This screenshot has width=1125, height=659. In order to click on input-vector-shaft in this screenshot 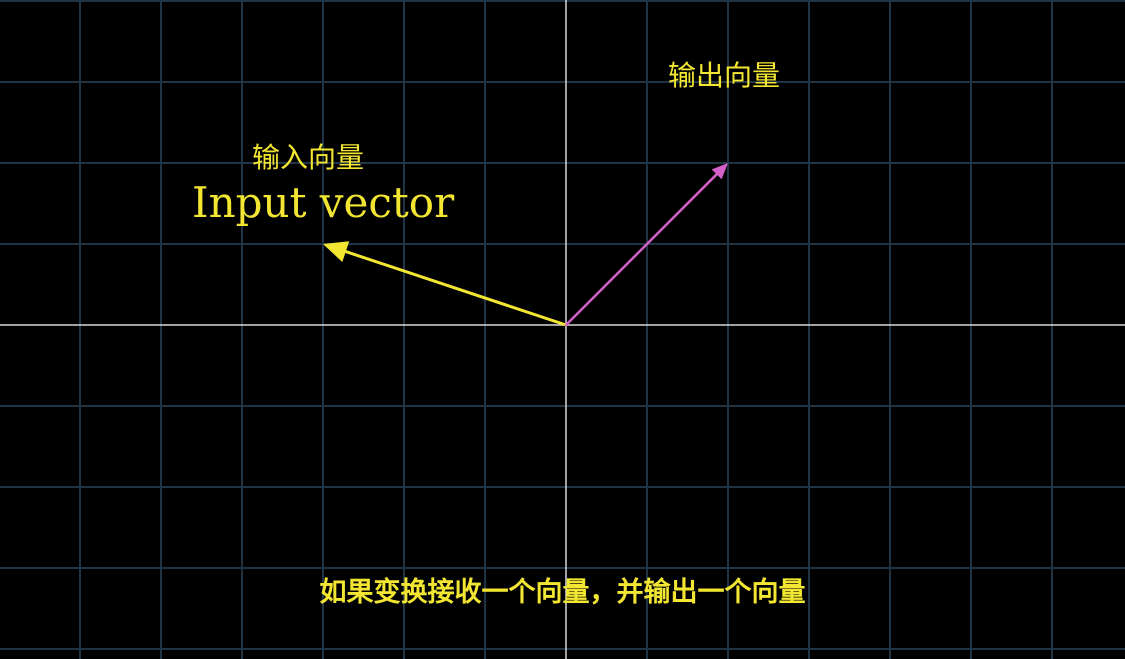, I will do `click(456, 288)`.